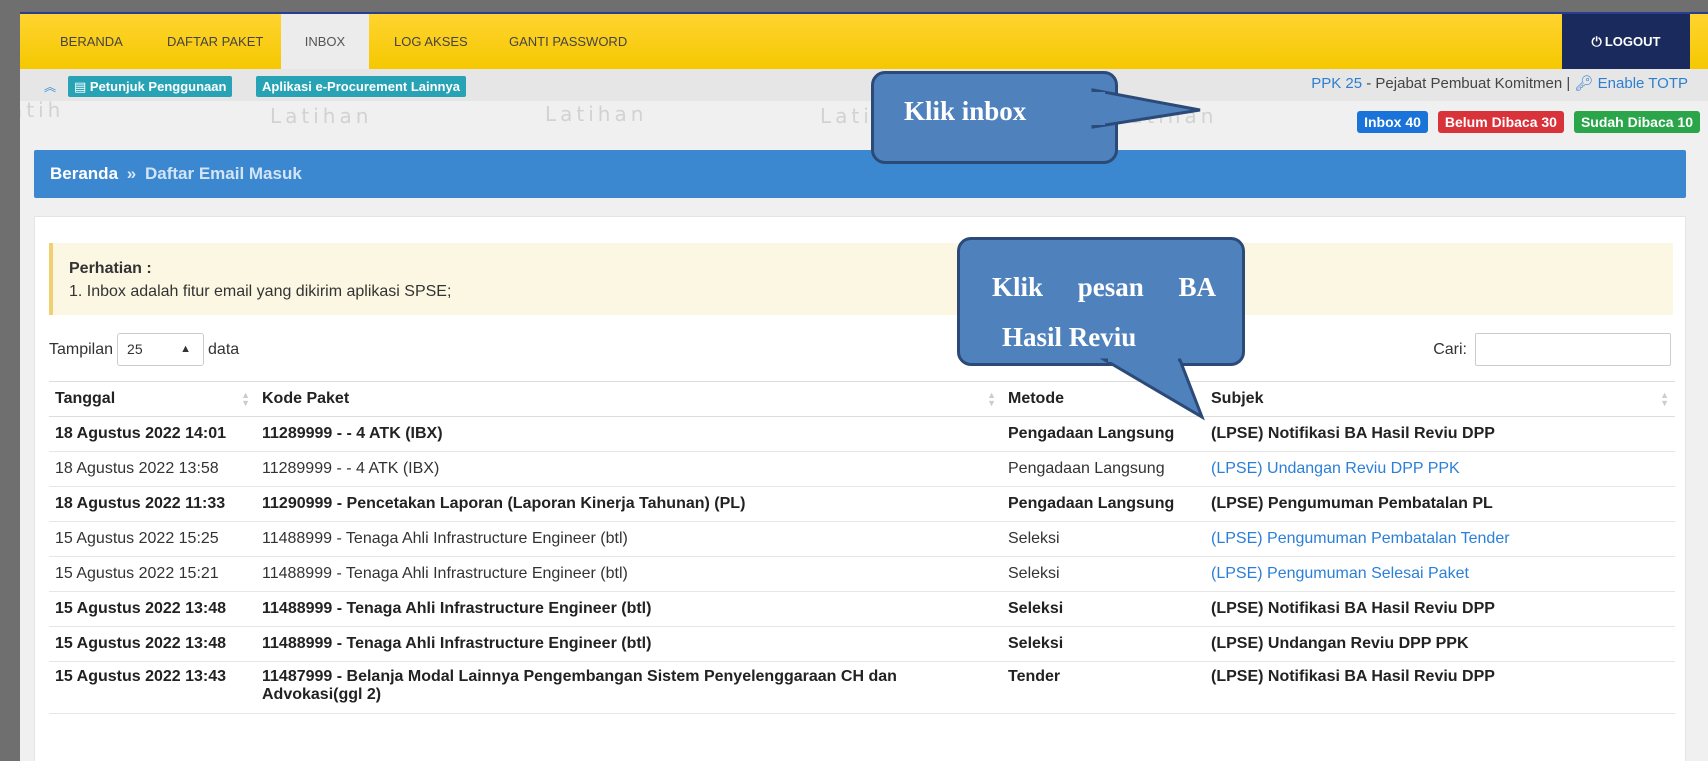  What do you see at coordinates (1152, 389) in the screenshot?
I see `callout-pointer-message` at bounding box center [1152, 389].